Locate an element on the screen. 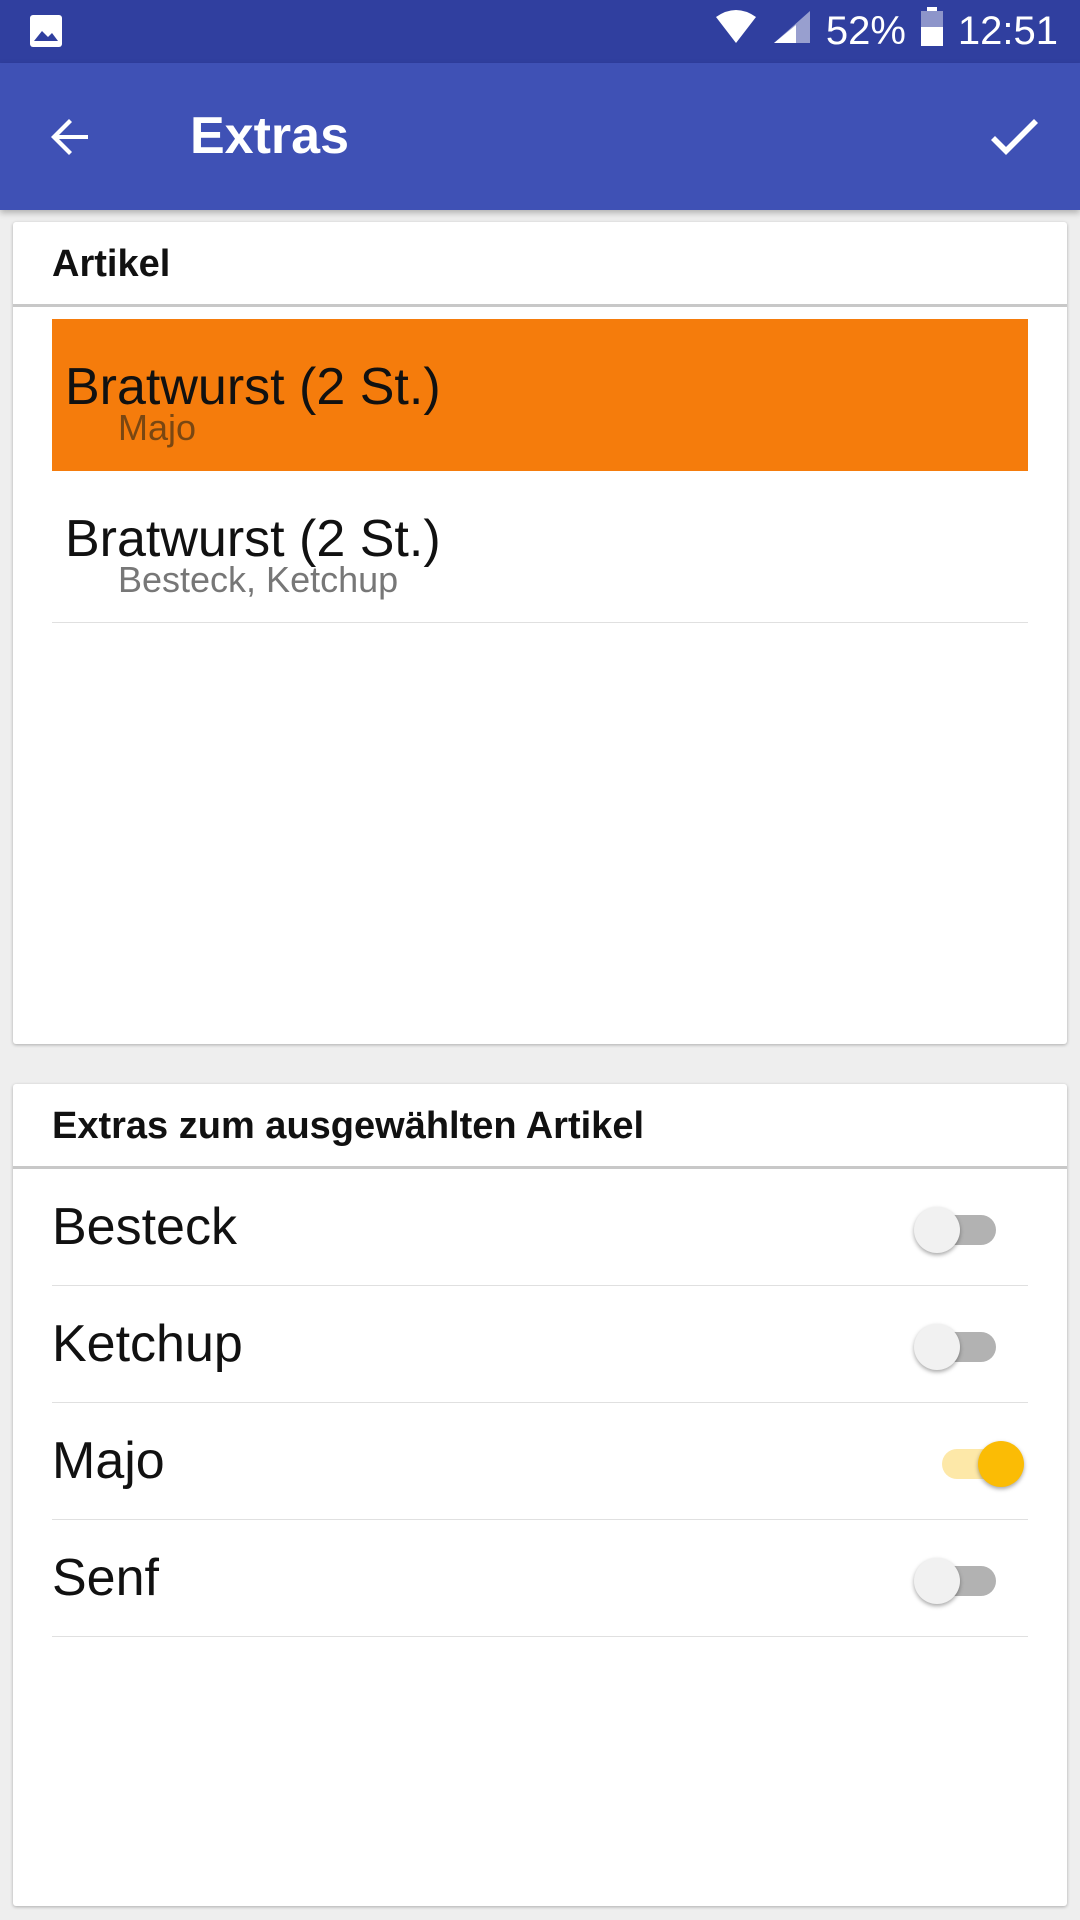 The height and width of the screenshot is (1920, 1080). check-icon is located at coordinates (1014, 137).